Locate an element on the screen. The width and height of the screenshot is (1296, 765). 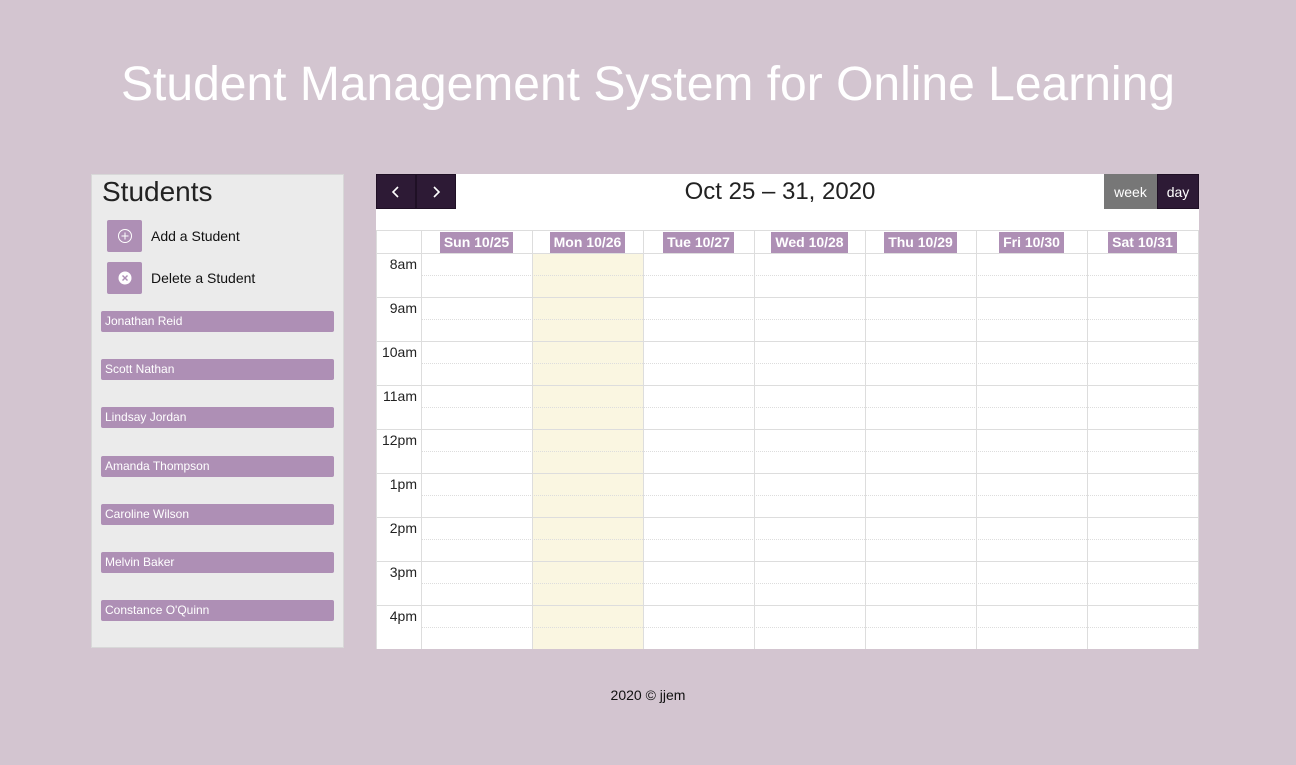
time-label: 11am is located at coordinates (400, 396).